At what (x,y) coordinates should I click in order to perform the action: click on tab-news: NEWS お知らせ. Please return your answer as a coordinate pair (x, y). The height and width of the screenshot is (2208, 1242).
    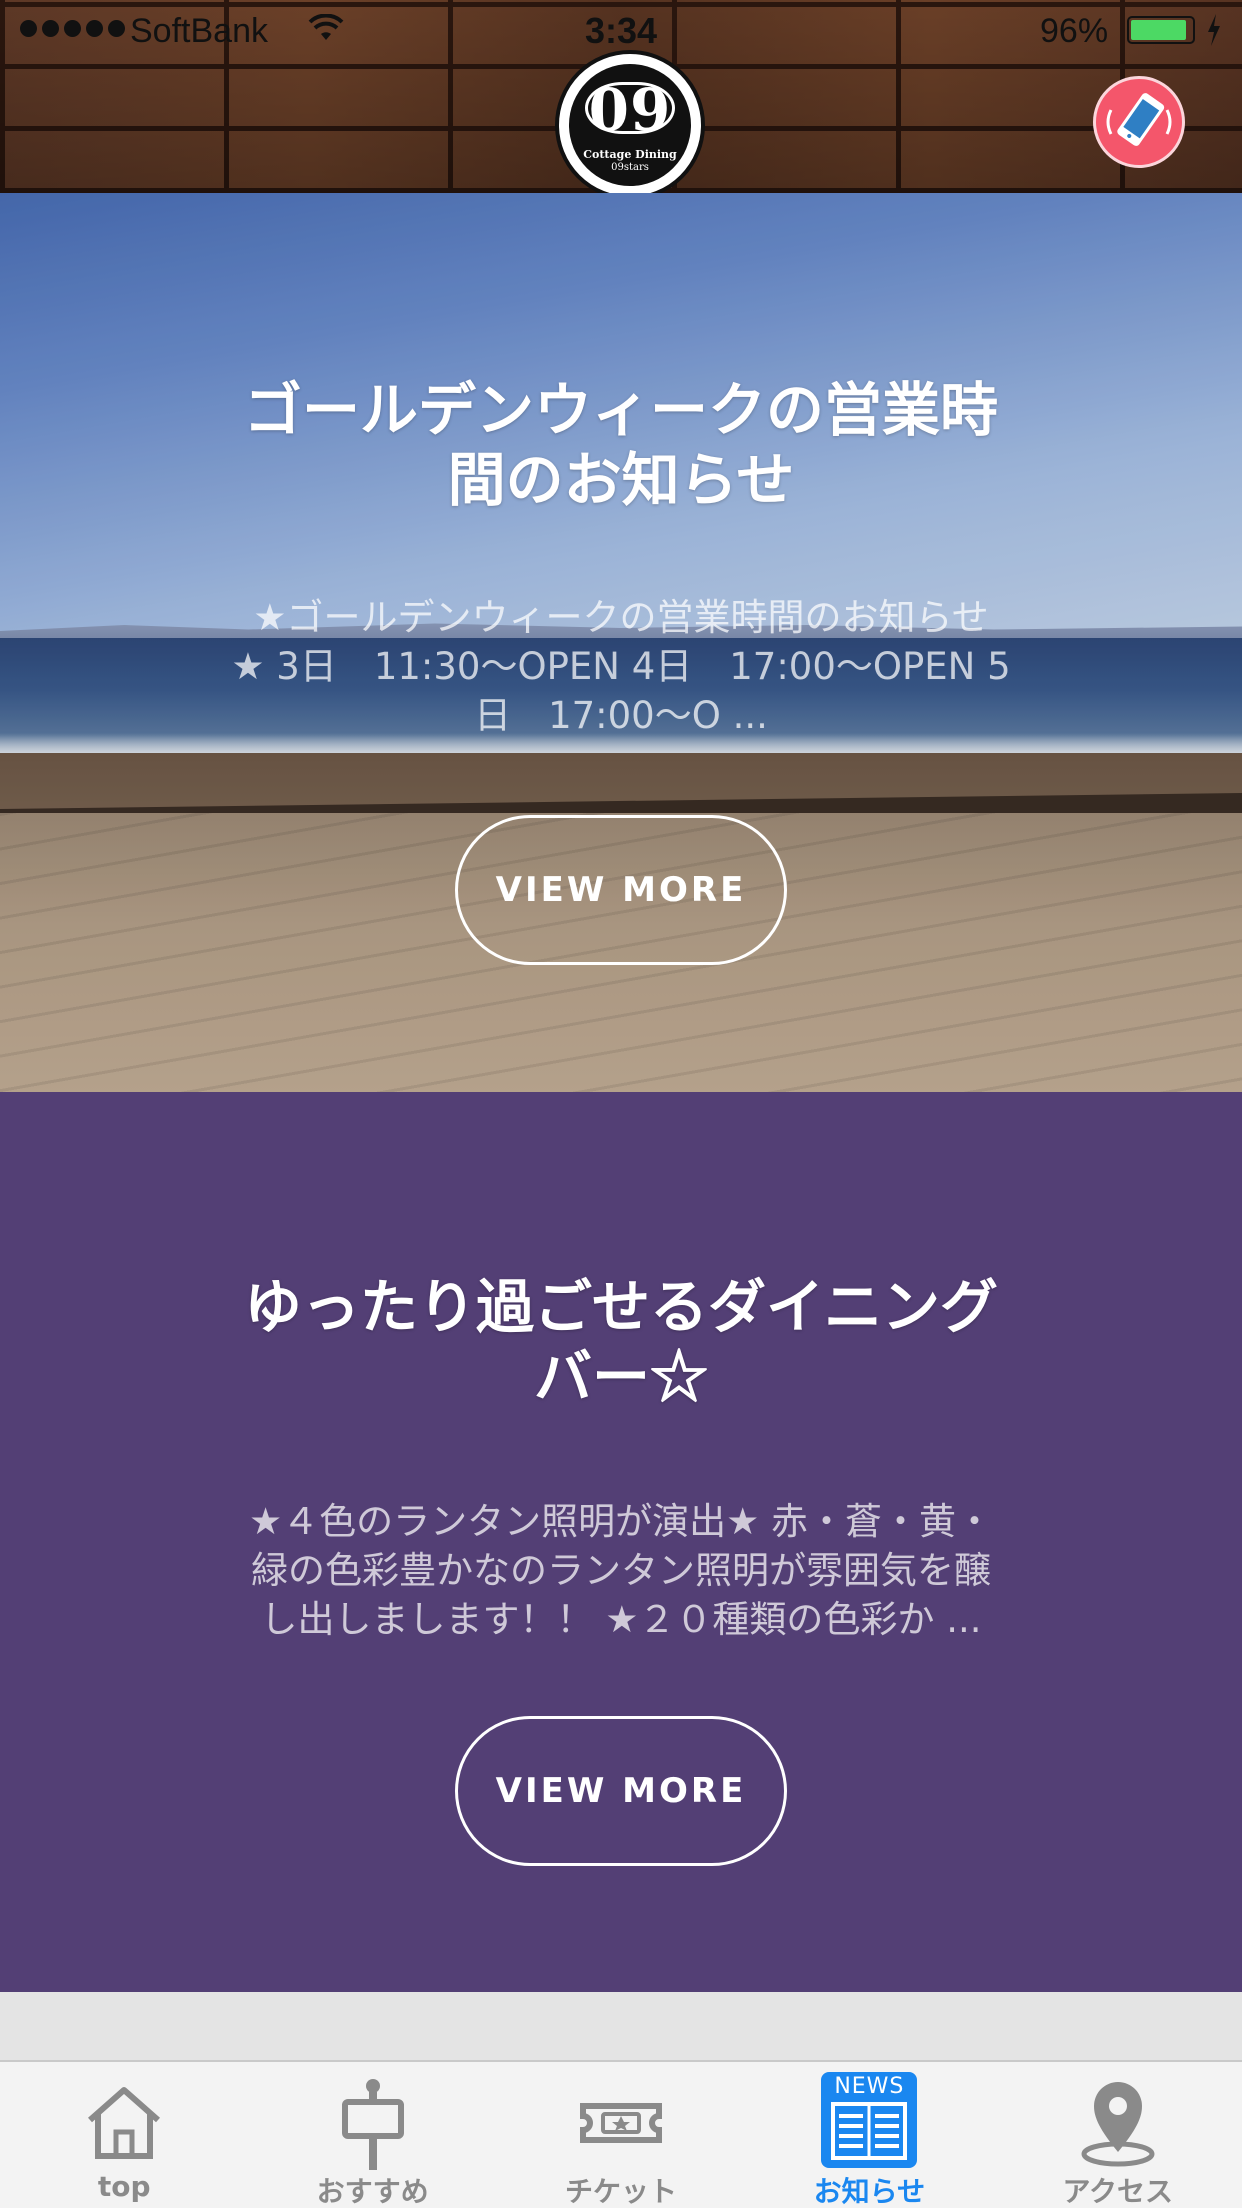
    Looking at the image, I should click on (869, 2135).